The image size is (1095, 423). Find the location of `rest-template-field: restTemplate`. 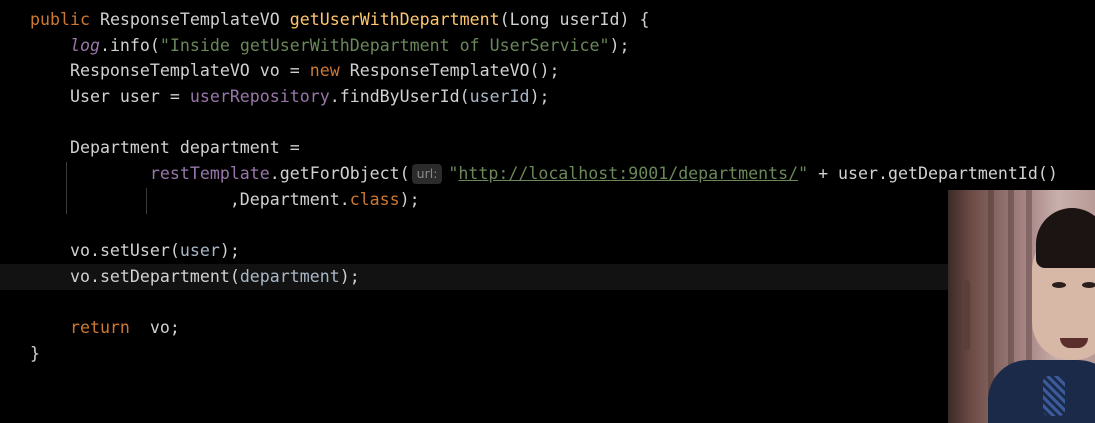

rest-template-field: restTemplate is located at coordinates (209, 174).